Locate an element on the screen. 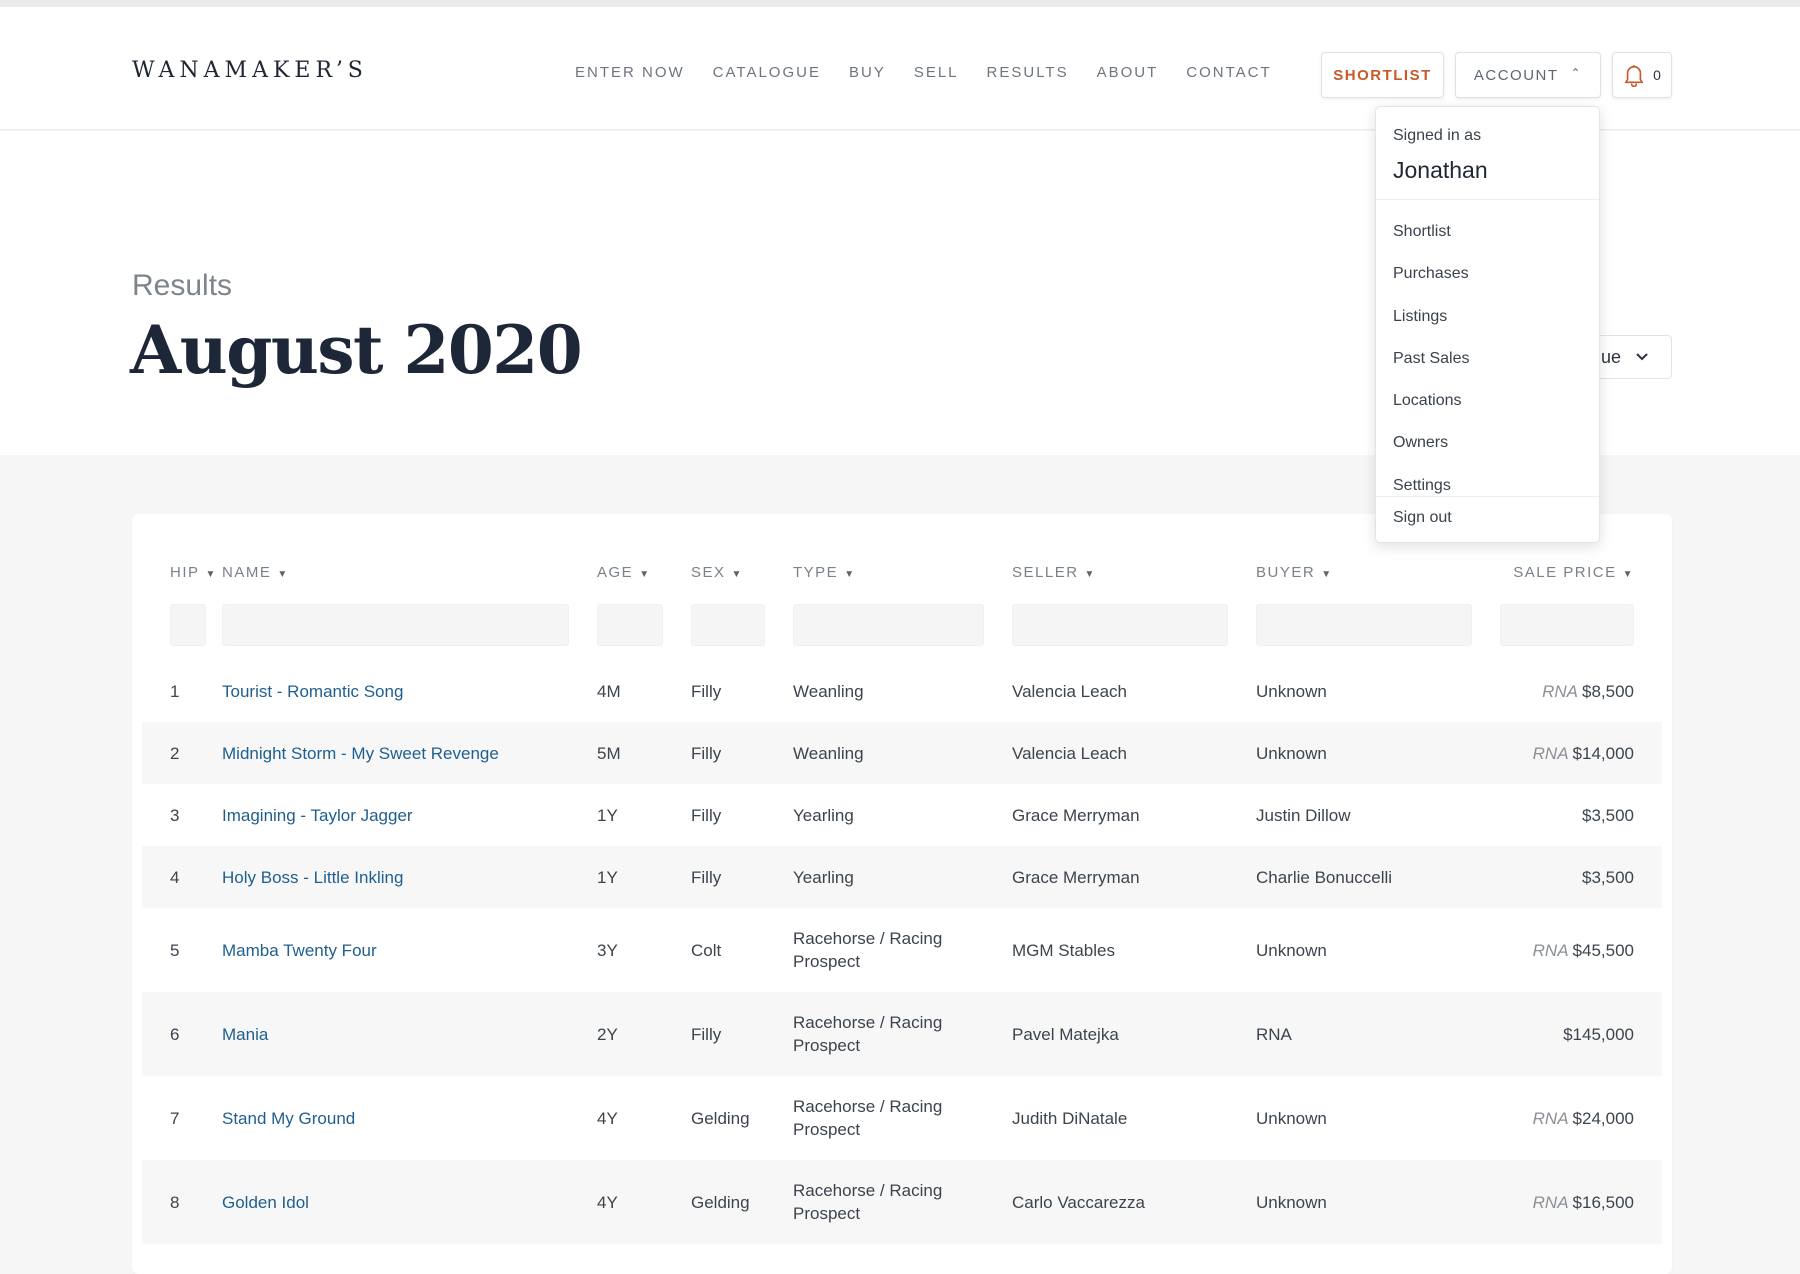  horse-name-link: Mania is located at coordinates (245, 1034).